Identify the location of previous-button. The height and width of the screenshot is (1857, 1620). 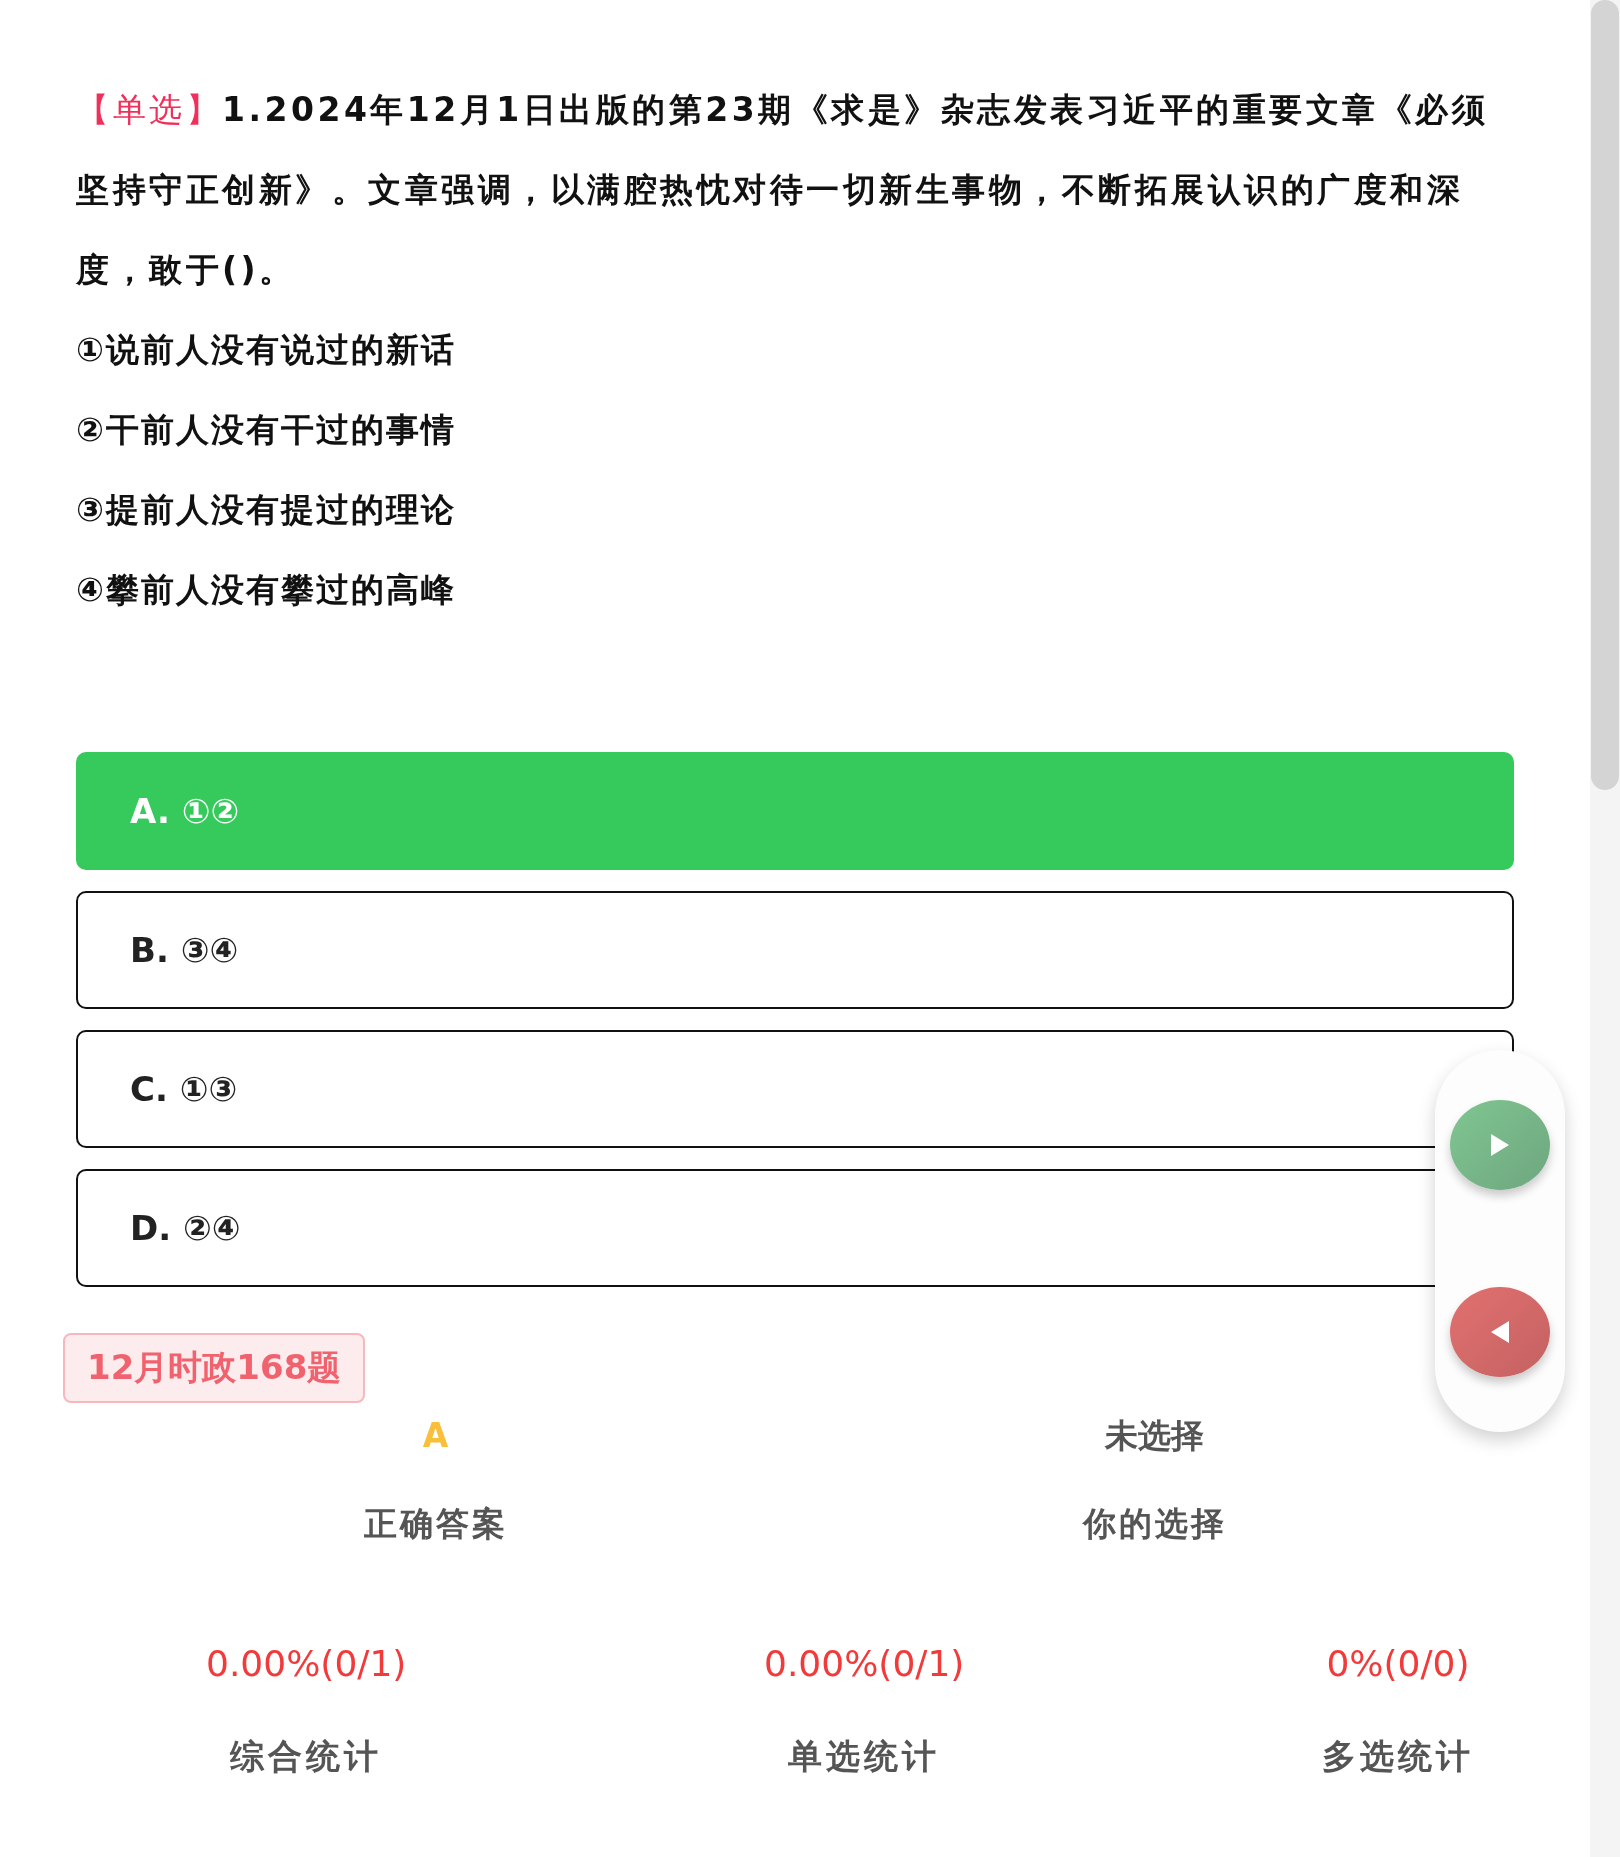
(1500, 1332).